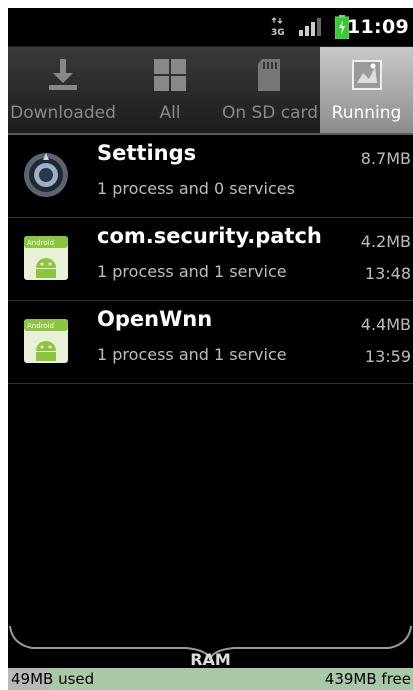 The image size is (413, 690). Describe the element at coordinates (270, 113) in the screenshot. I see `tab-label: On SD card` at that location.